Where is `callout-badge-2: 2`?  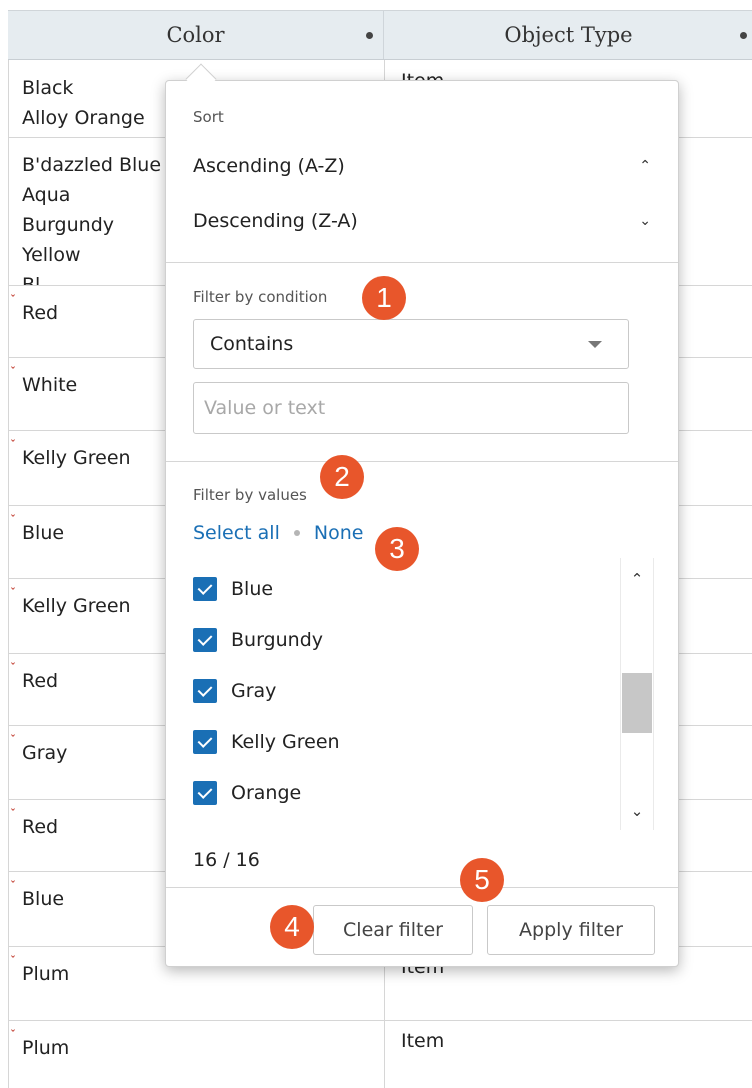
callout-badge-2: 2 is located at coordinates (342, 477).